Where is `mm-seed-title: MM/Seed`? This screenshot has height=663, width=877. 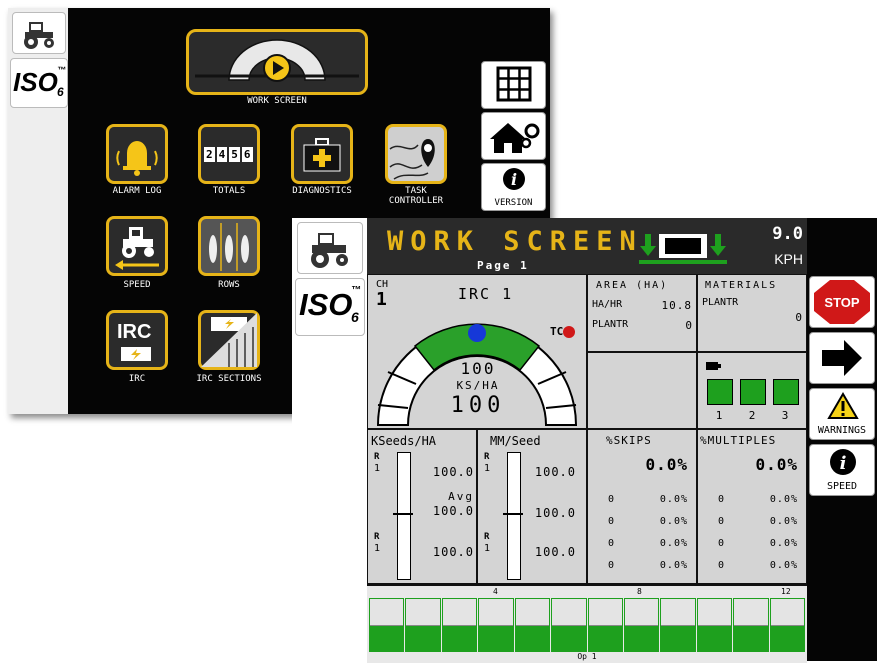 mm-seed-title: MM/Seed is located at coordinates (515, 441).